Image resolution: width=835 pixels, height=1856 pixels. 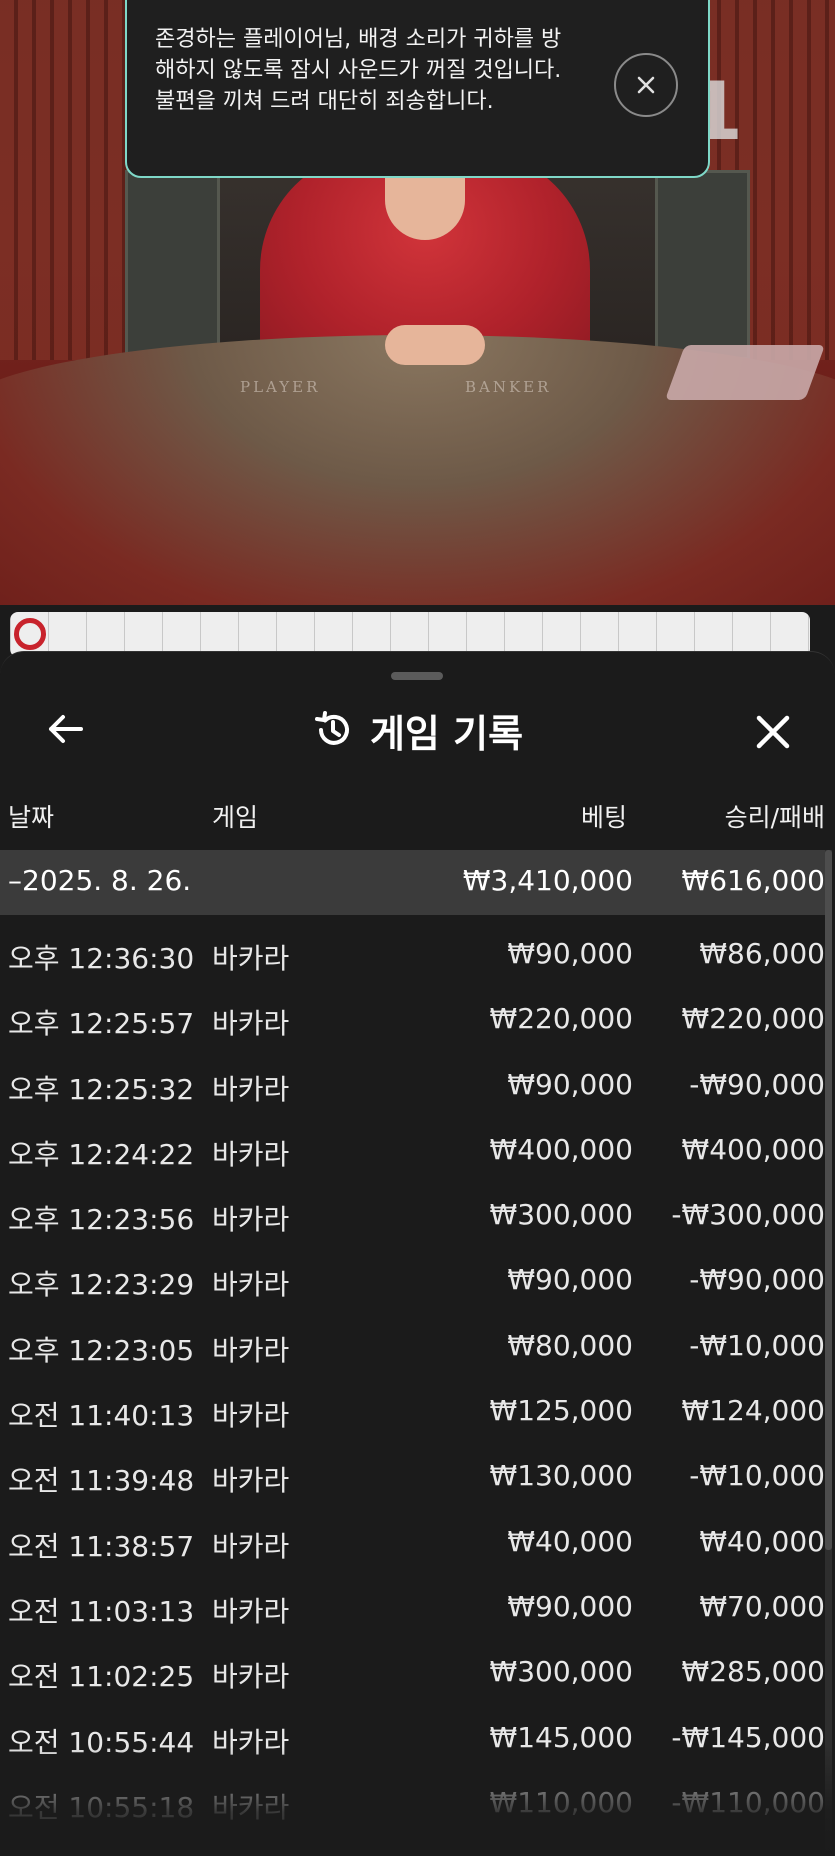 What do you see at coordinates (412, 1736) in the screenshot?
I see `table-row: 오전 10:55:44 바카라 ₩145,000 -₩145,000` at bounding box center [412, 1736].